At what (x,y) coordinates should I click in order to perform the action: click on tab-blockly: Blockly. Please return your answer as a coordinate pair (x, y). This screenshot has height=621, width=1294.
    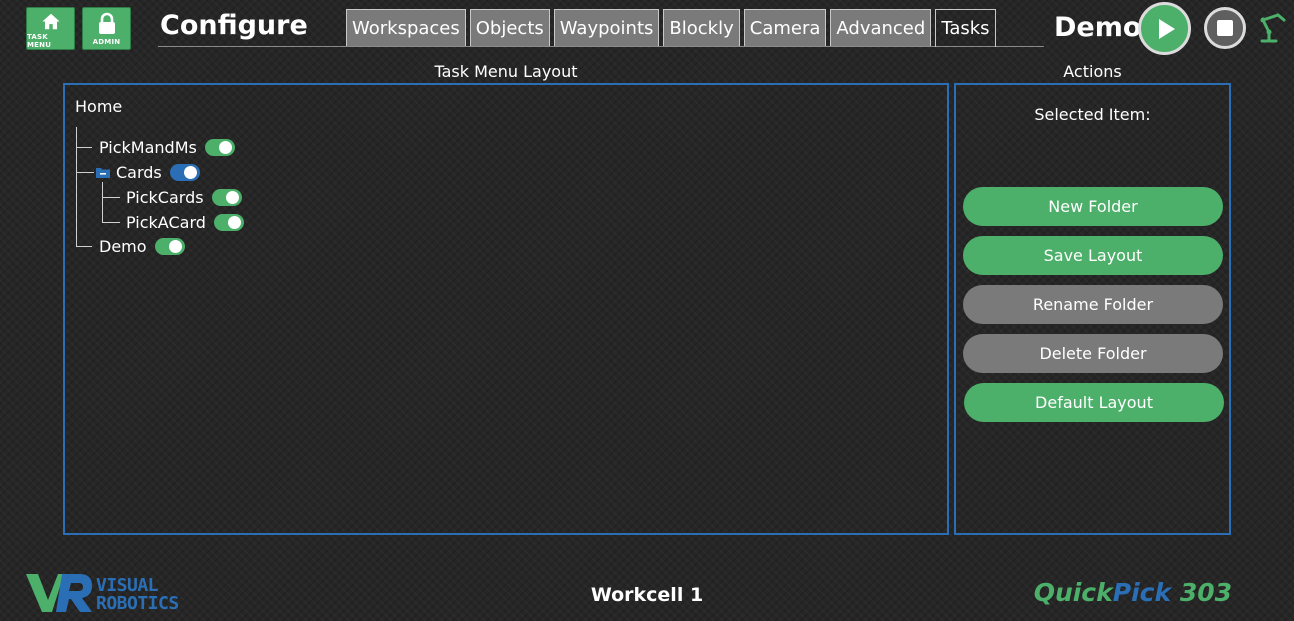
    Looking at the image, I should click on (701, 27).